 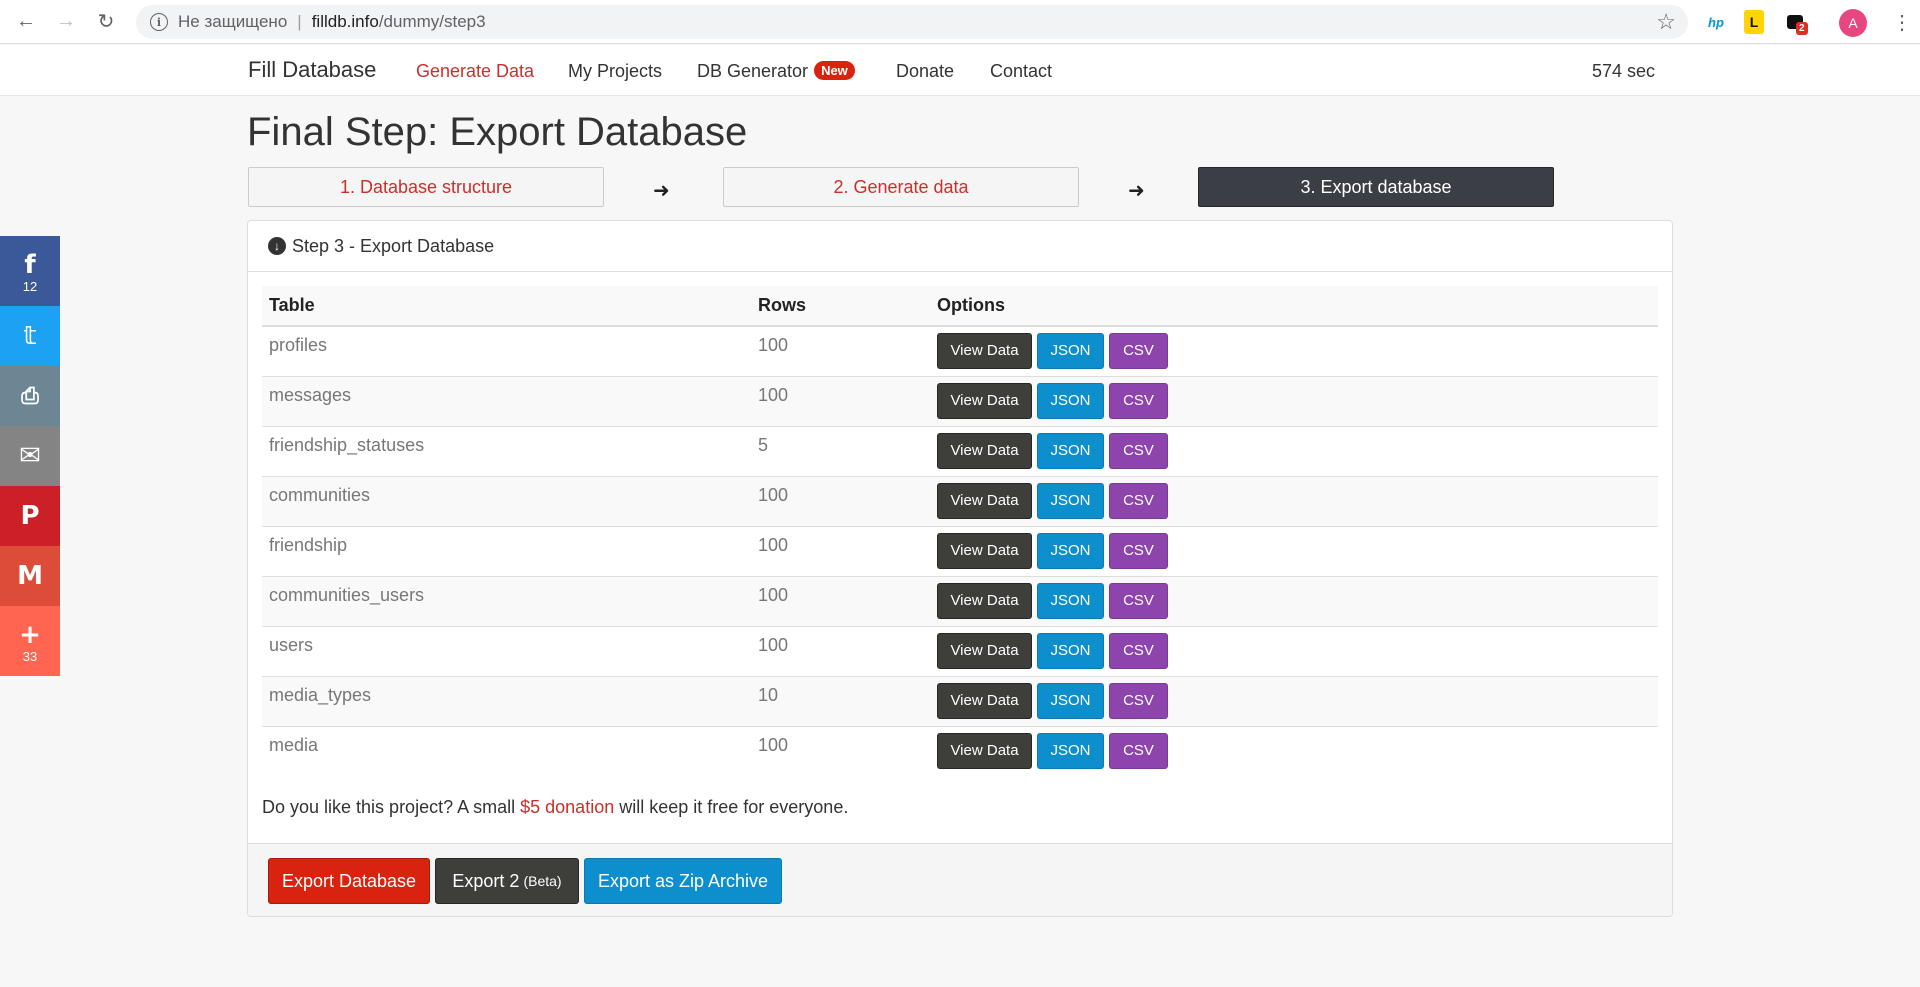 I want to click on table-name-cell: messages, so click(x=506, y=400).